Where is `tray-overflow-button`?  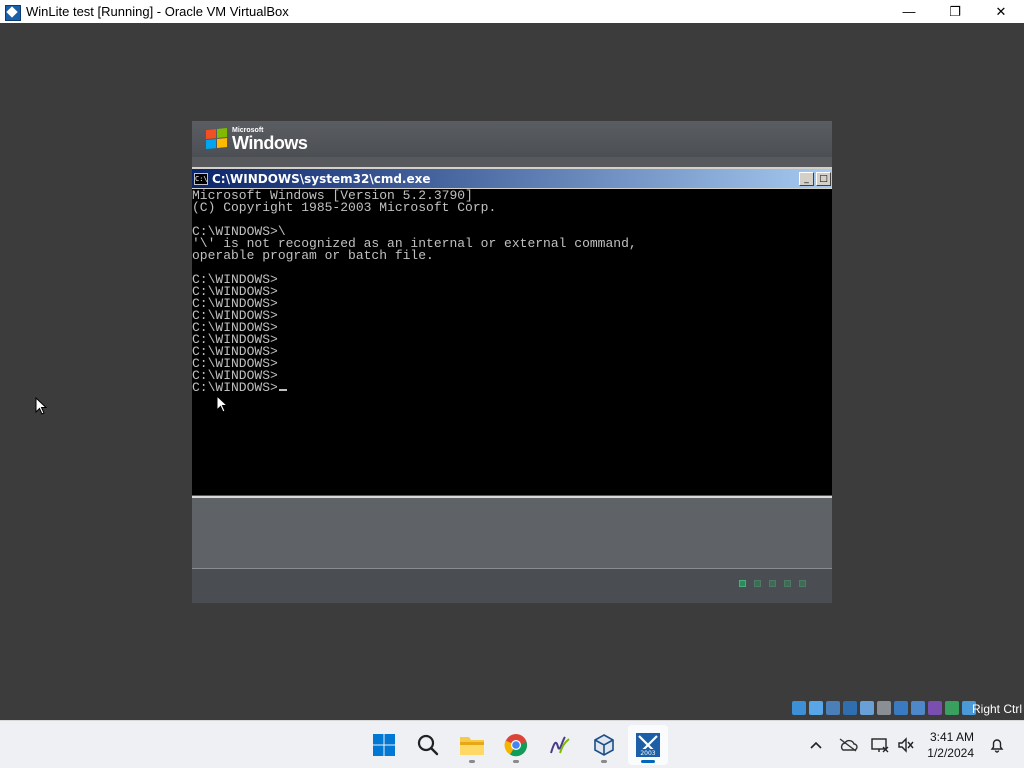
tray-overflow-button is located at coordinates (816, 745).